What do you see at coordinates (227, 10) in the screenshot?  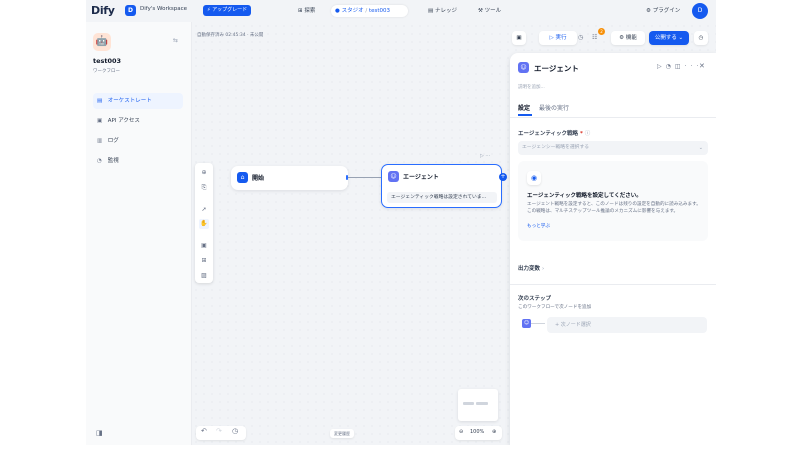 I see `upgrade-button: ⚡ アップグレード` at bounding box center [227, 10].